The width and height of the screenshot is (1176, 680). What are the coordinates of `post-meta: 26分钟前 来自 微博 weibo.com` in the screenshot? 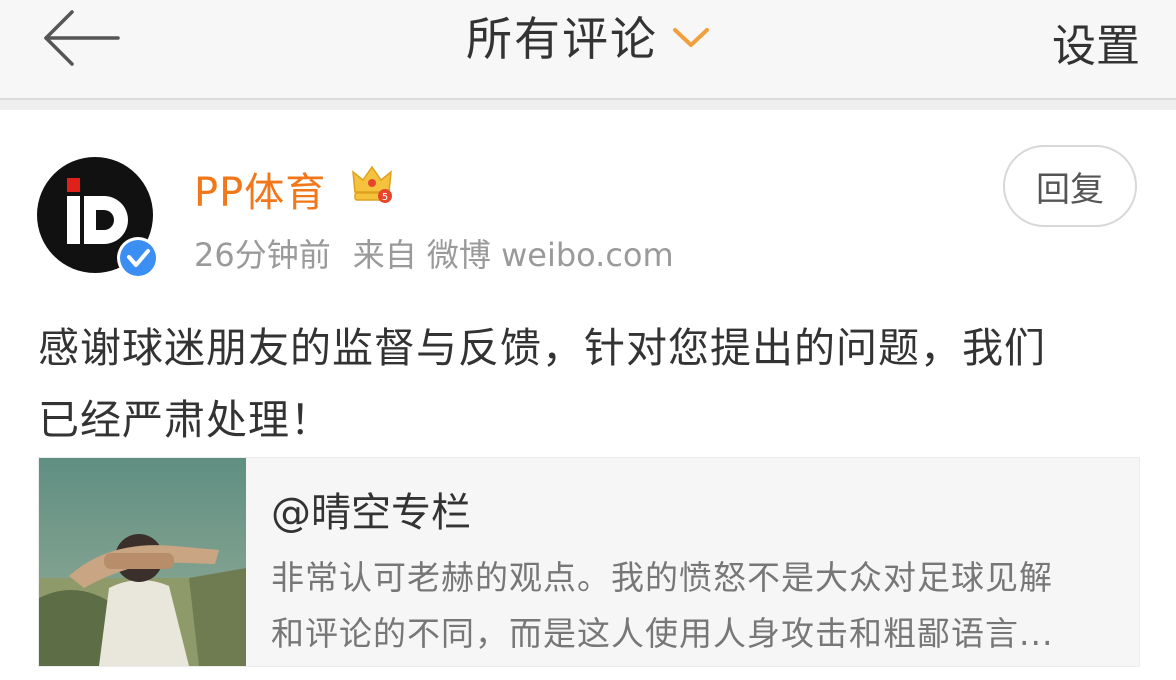 It's located at (445, 253).